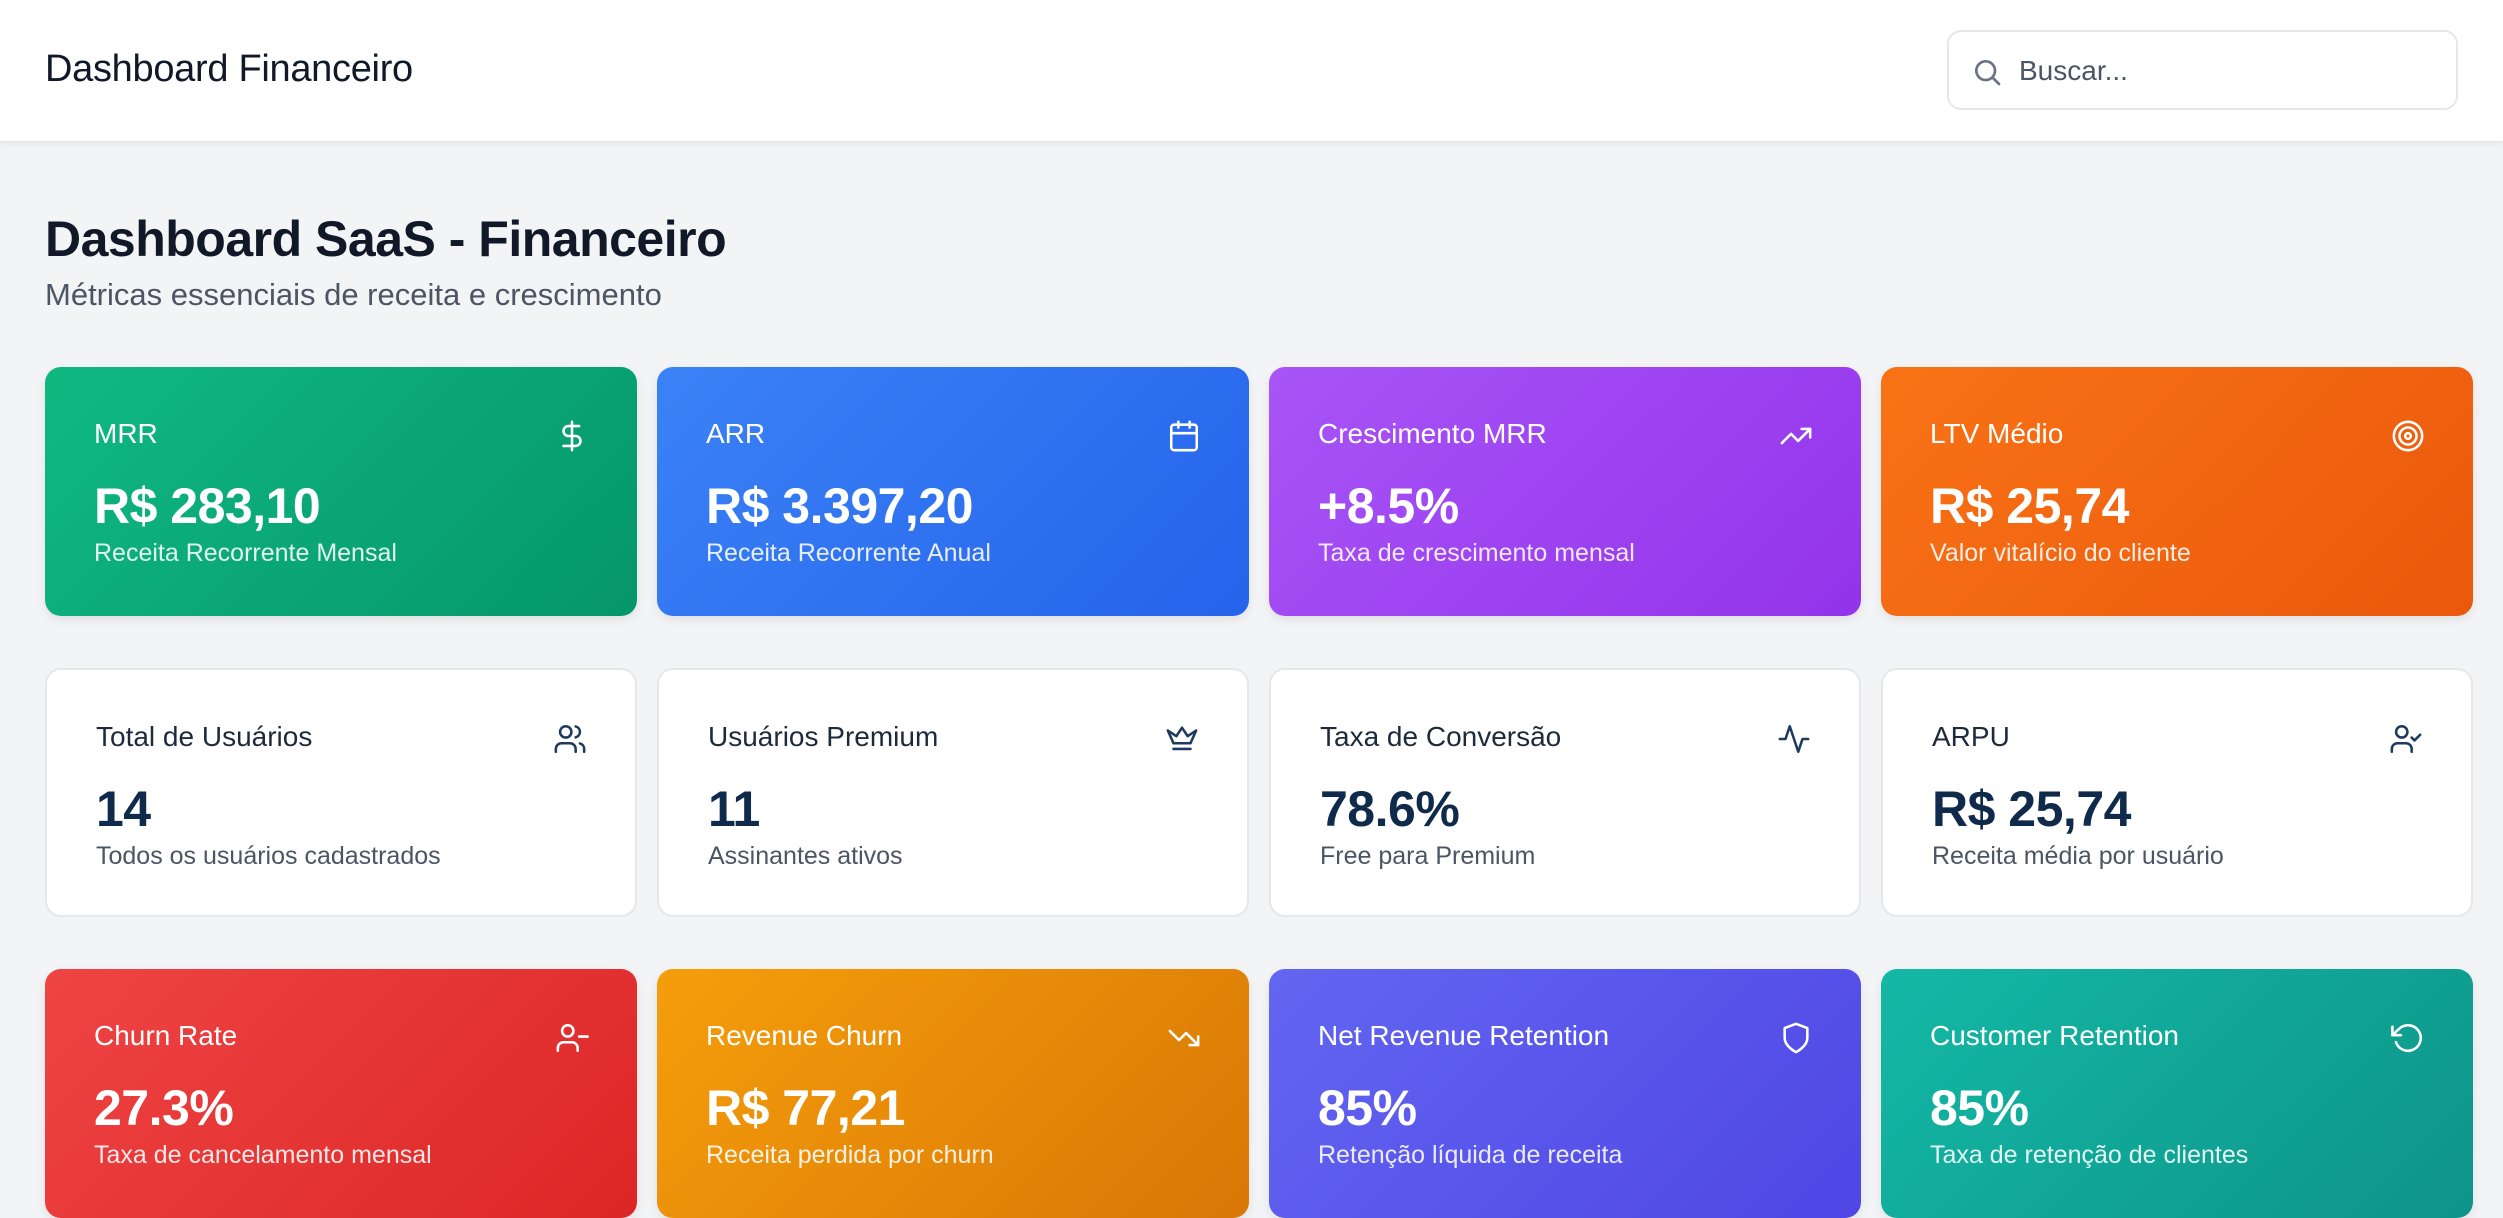  Describe the element at coordinates (1184, 1038) in the screenshot. I see `trending-down-icon` at that location.